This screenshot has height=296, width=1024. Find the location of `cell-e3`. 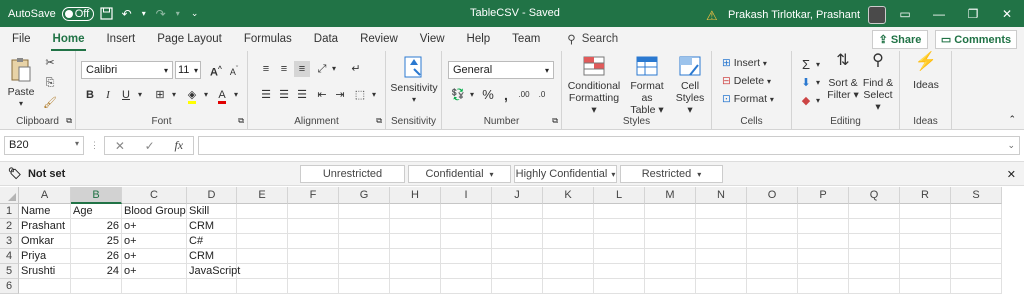

cell-e3 is located at coordinates (262, 241).